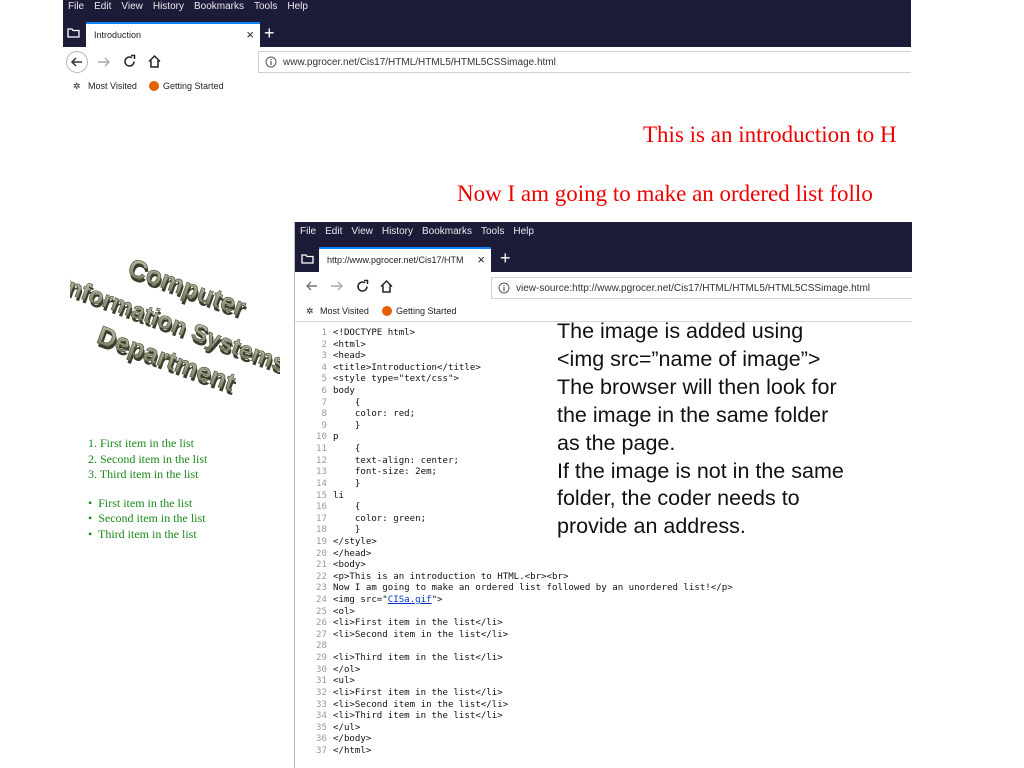 This screenshot has width=1024, height=768. I want to click on source-line: 27 <li>Second item in the list</li>, so click(603, 636).